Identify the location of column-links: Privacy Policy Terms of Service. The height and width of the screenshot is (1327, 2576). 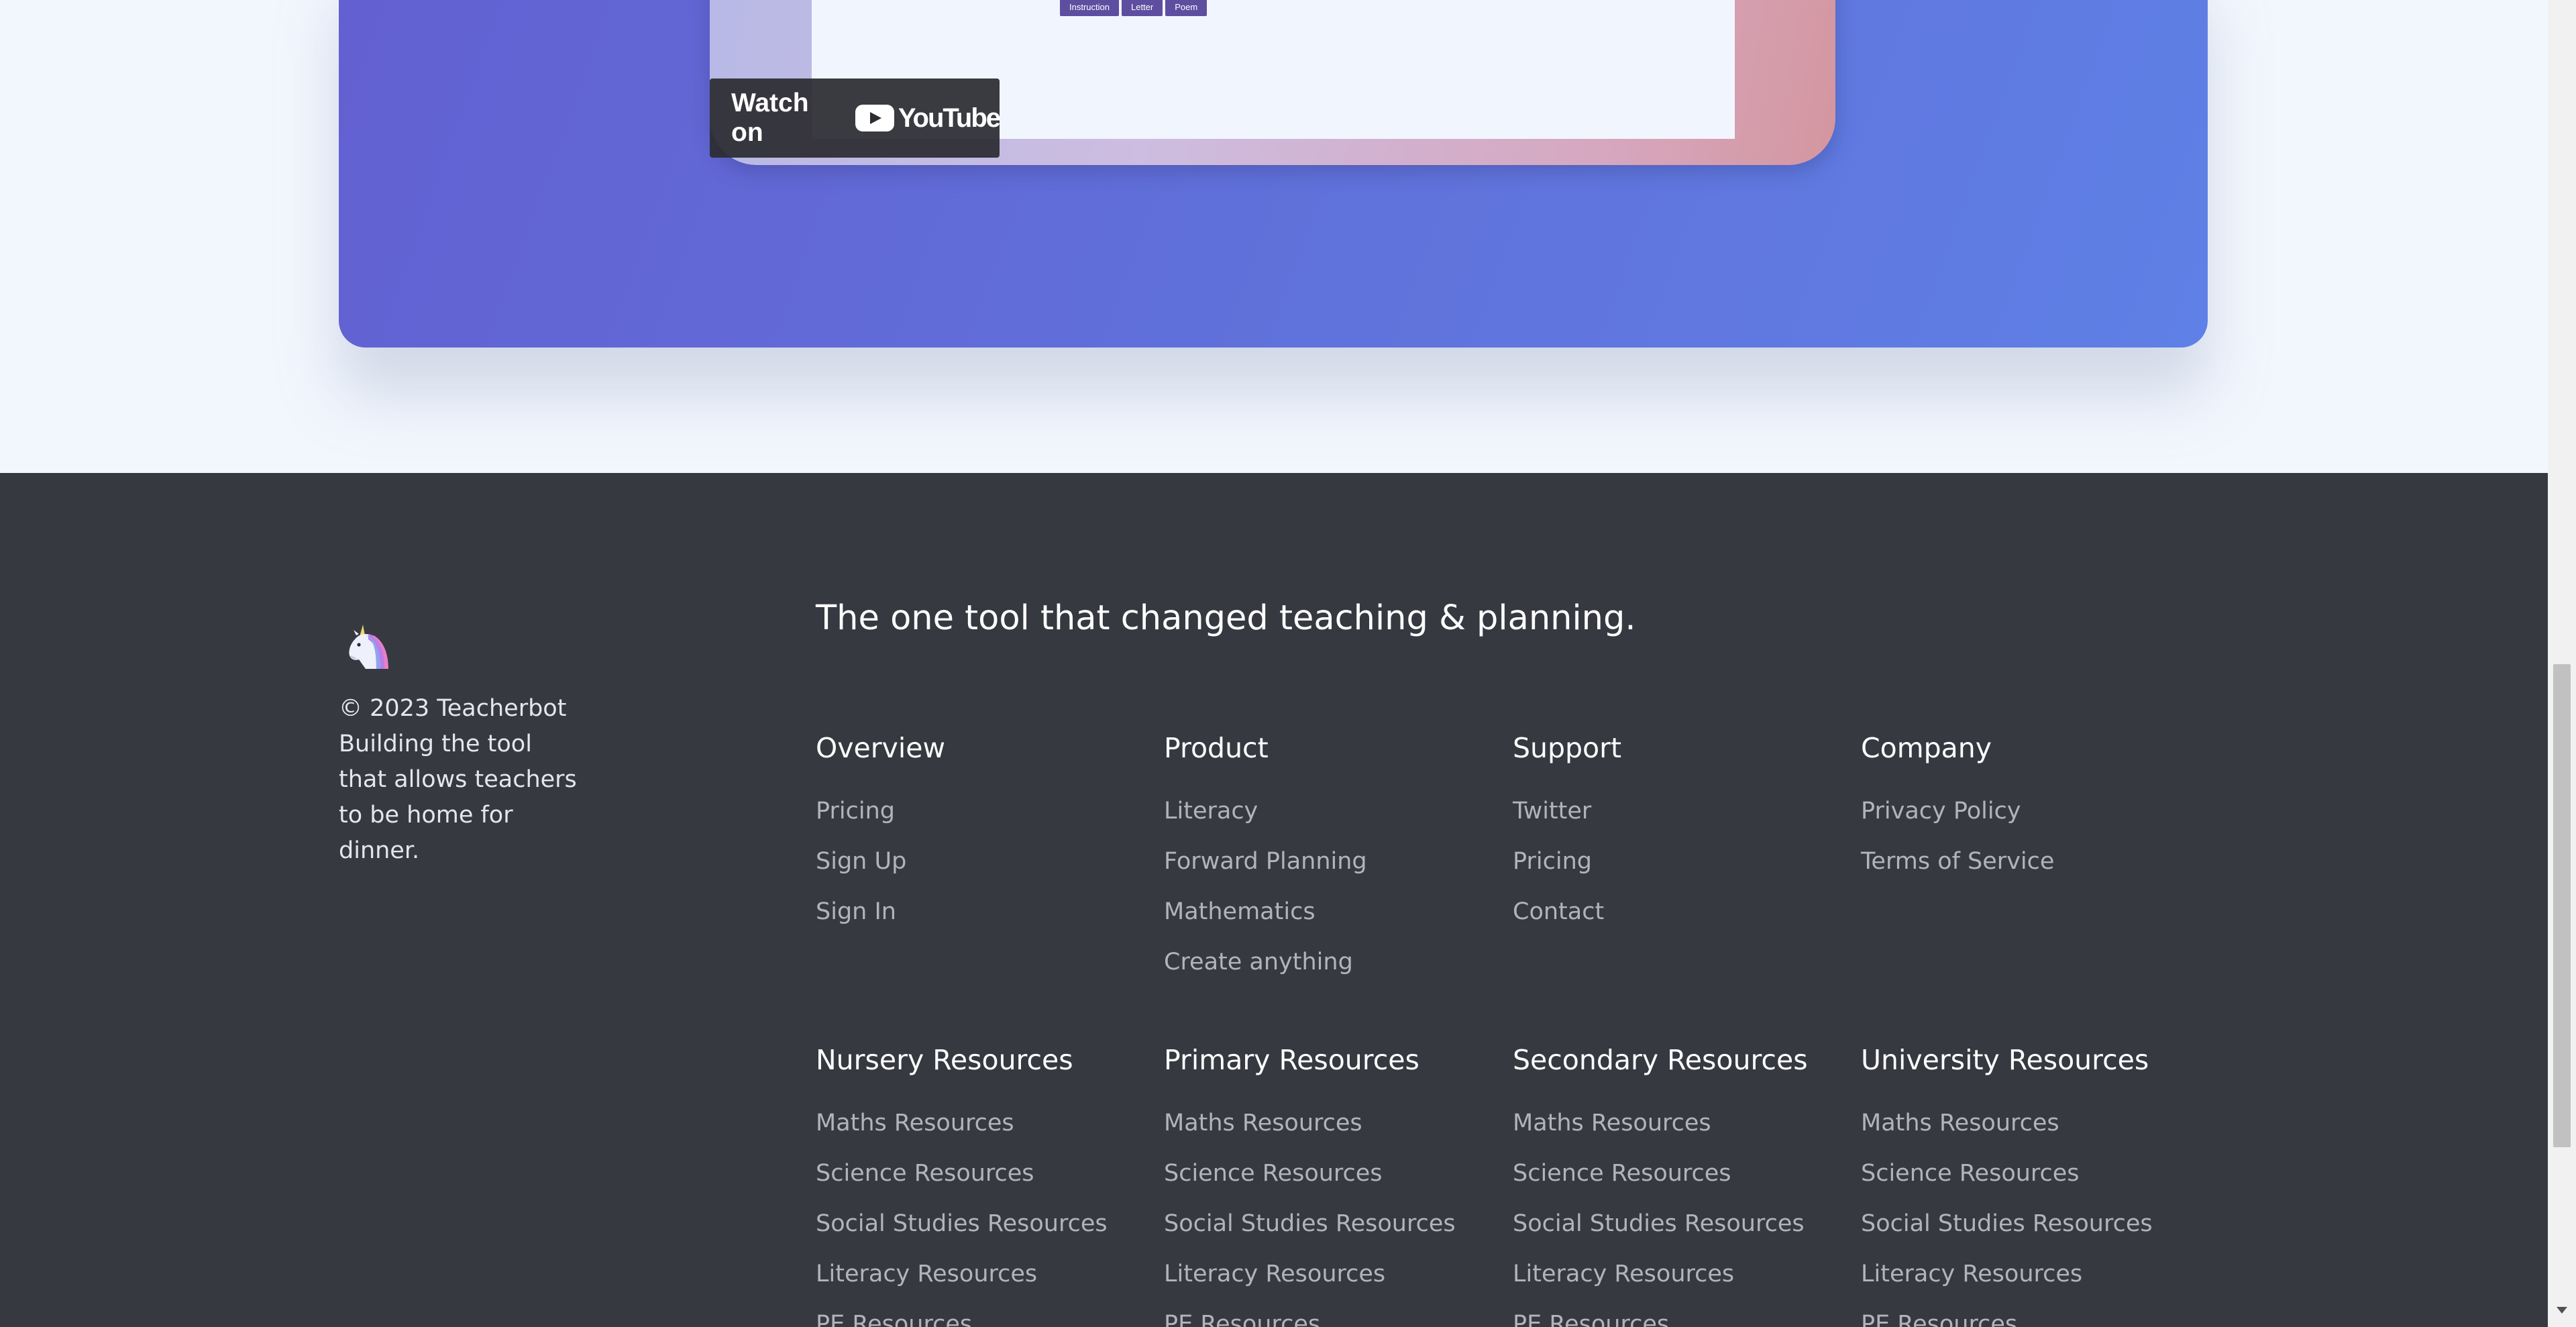
(2028, 847).